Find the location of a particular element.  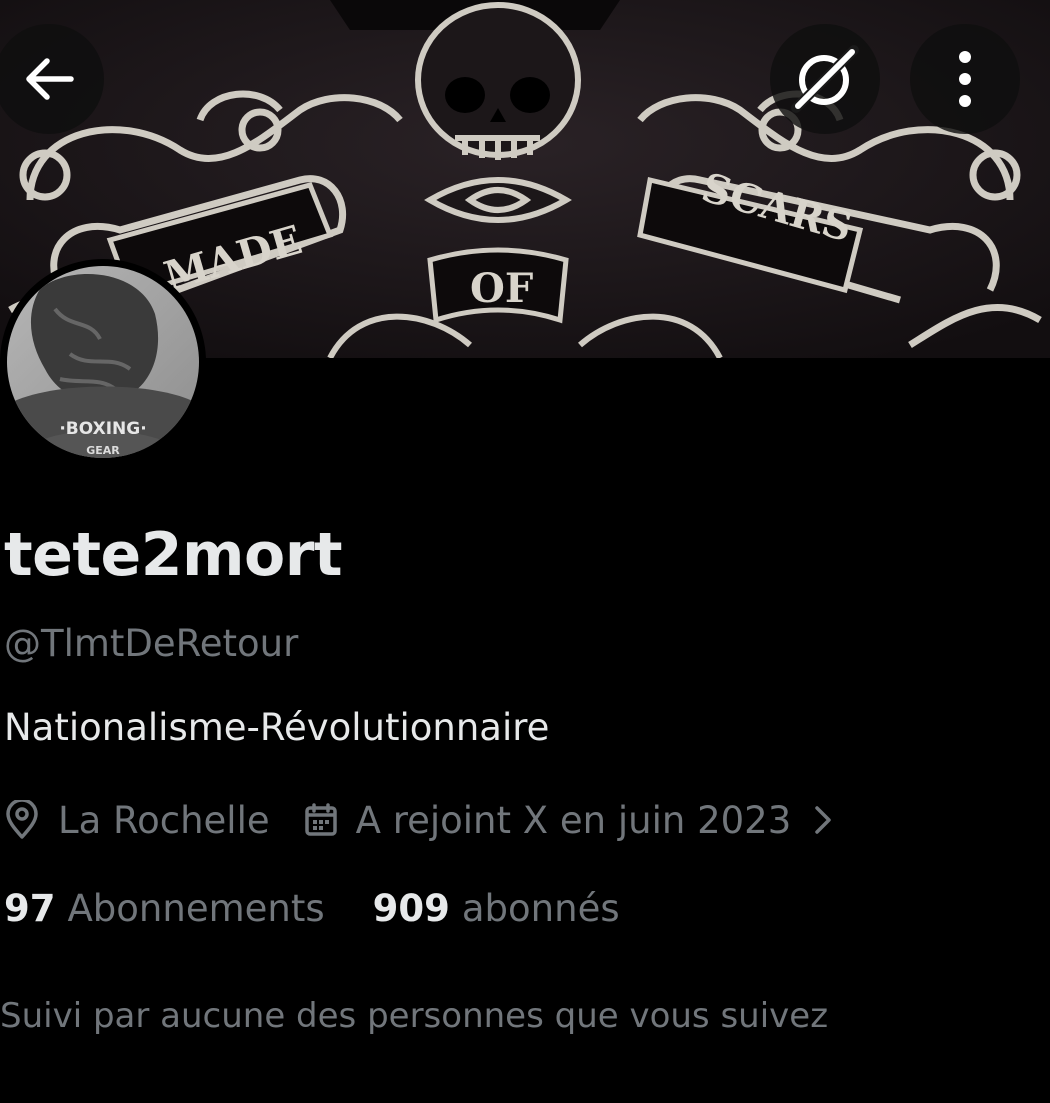

avatar-image: ·BOXING· GEAR is located at coordinates (103, 362).